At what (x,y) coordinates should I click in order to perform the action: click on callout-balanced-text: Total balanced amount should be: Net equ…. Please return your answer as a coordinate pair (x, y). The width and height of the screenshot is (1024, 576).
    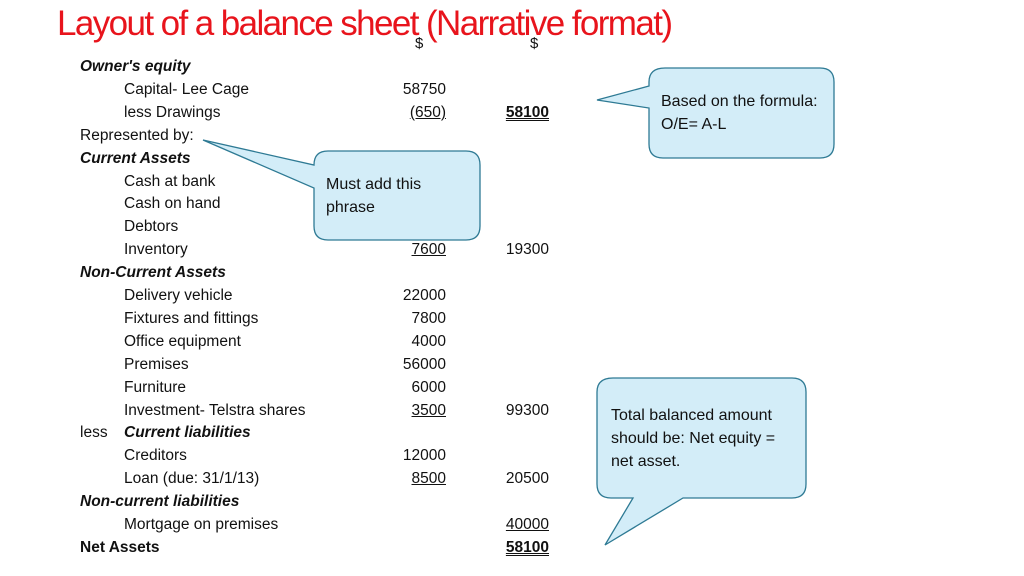
    Looking at the image, I should click on (693, 438).